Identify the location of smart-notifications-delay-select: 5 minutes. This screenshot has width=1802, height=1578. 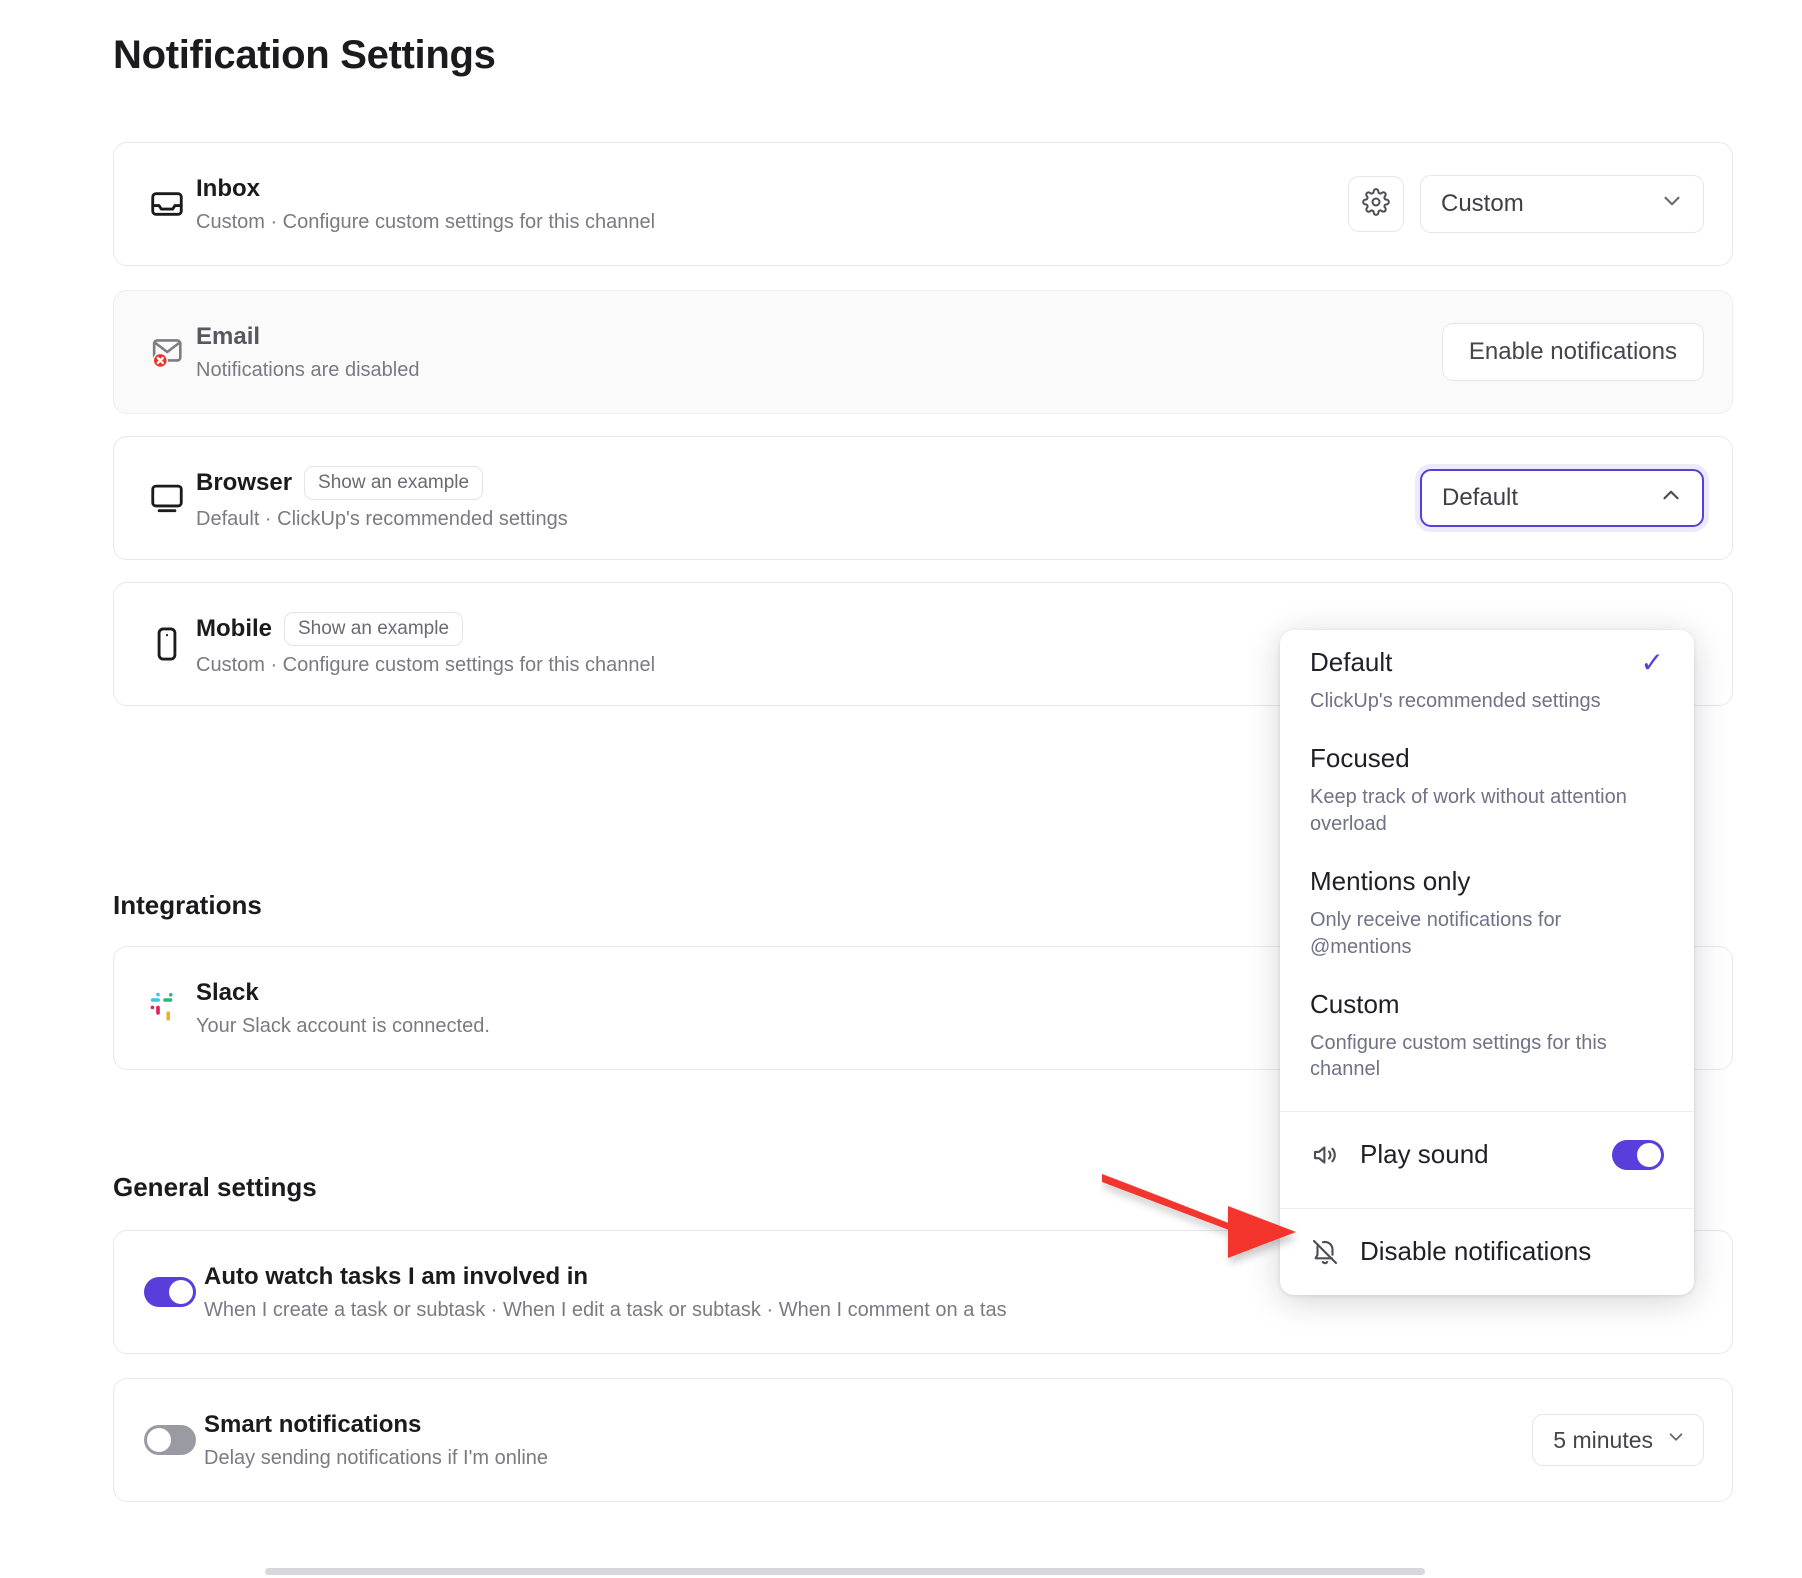
(1618, 1440).